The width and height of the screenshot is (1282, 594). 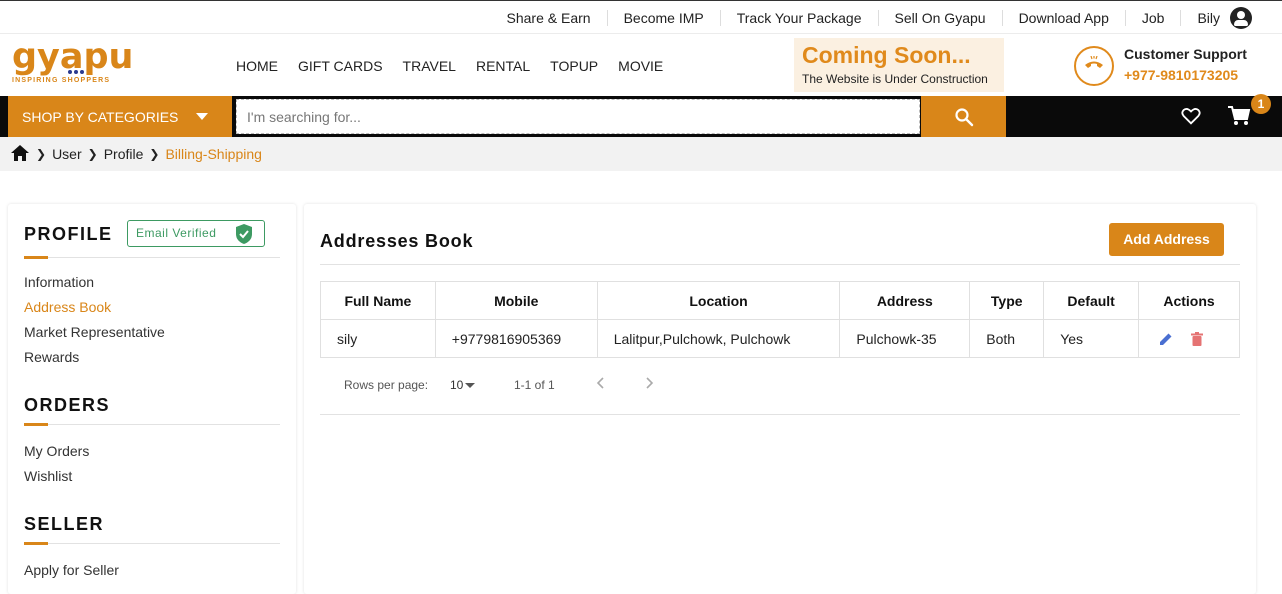 What do you see at coordinates (1261, 104) in the screenshot?
I see `cart-count-badge: 1` at bounding box center [1261, 104].